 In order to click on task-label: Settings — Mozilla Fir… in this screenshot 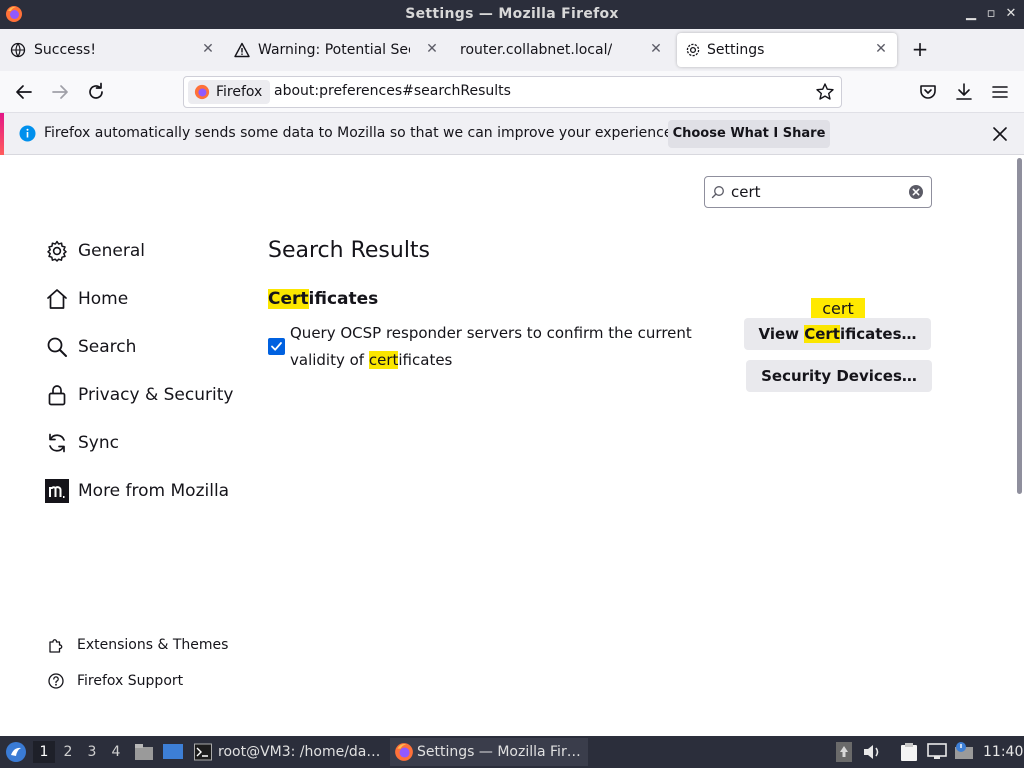, I will do `click(499, 752)`.